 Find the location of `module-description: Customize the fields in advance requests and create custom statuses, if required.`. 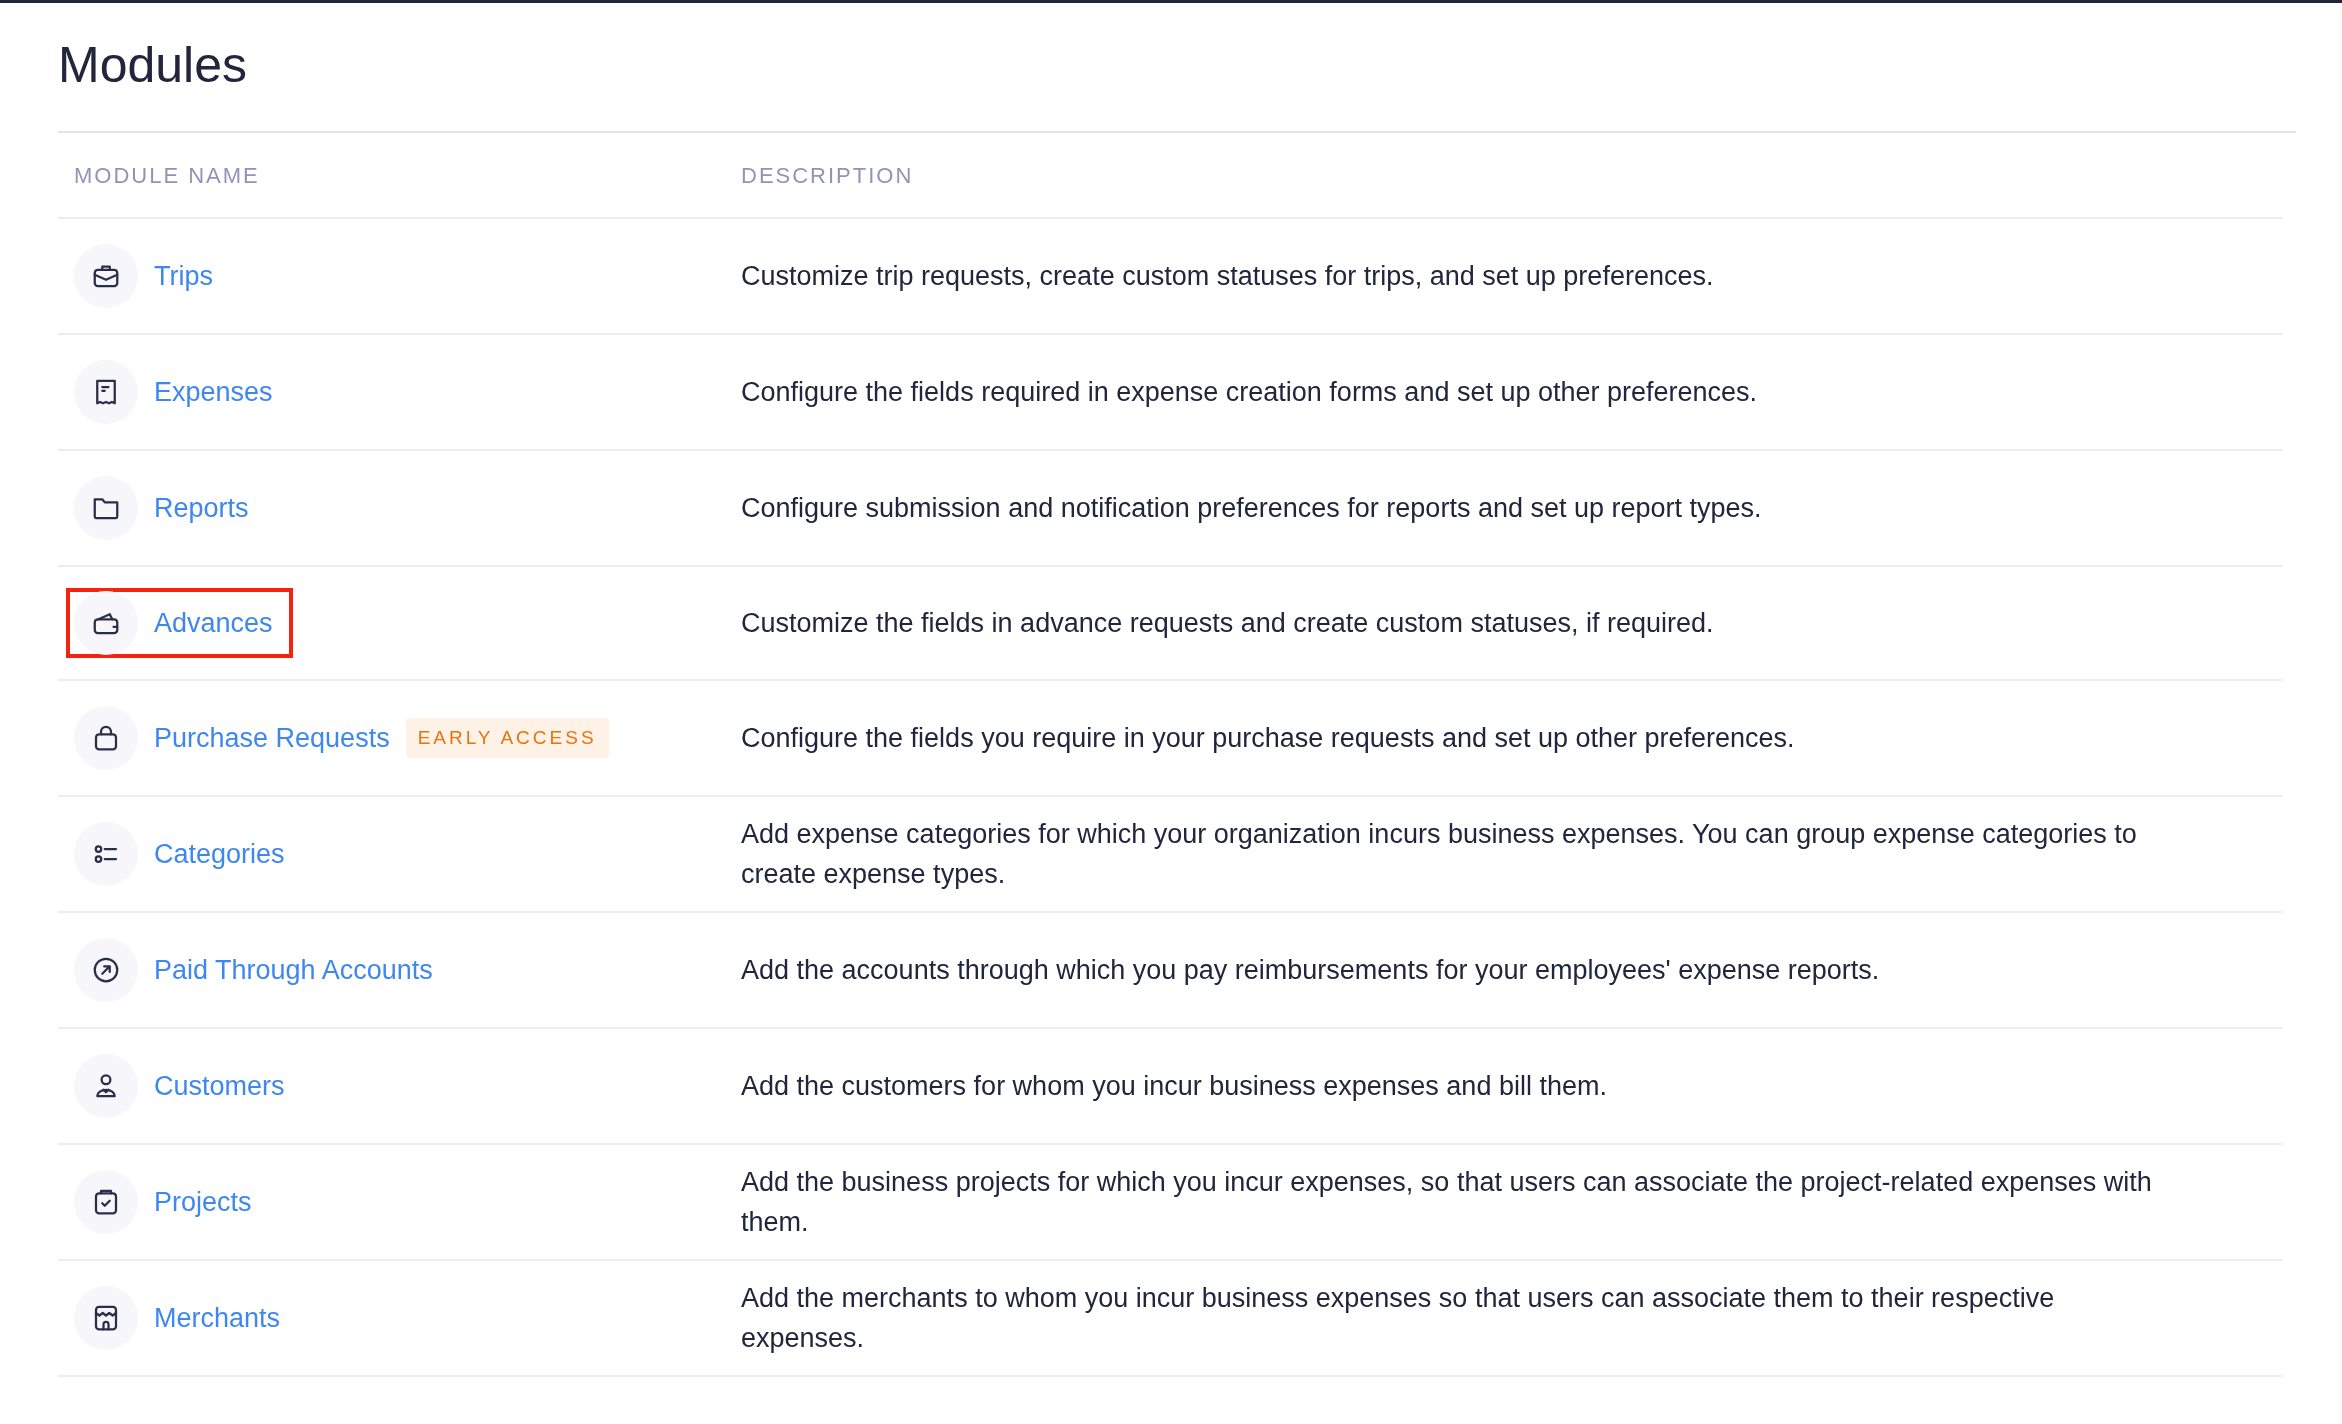

module-description: Customize the fields in advance requests and create custom statuses, if required. is located at coordinates (1228, 623).